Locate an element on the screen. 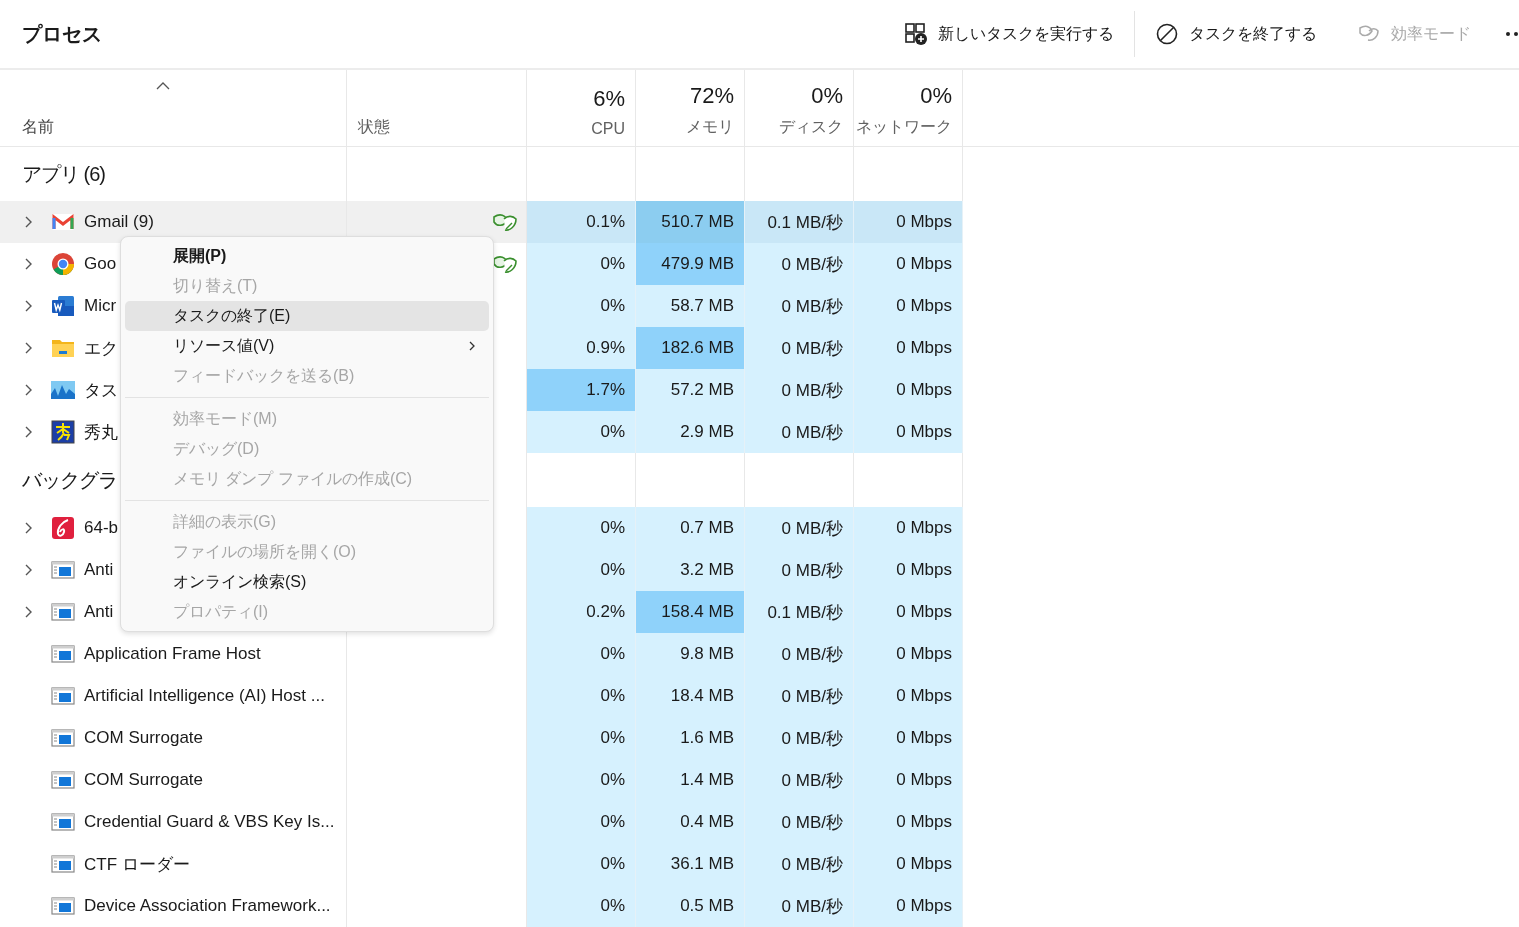 Image resolution: width=1519 pixels, height=927 pixels. document-w-icon is located at coordinates (63, 306).